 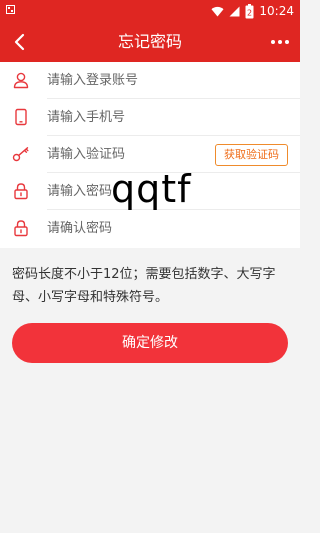 I want to click on battery-level: 2, so click(x=249, y=12).